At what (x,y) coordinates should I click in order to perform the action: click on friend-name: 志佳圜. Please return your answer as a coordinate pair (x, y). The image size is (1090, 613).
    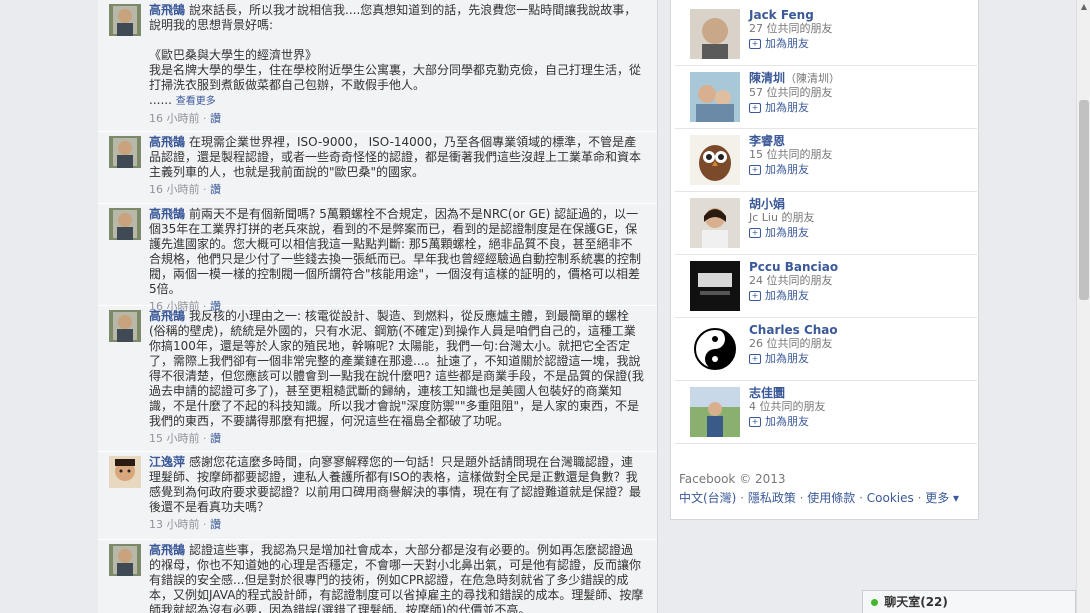
    Looking at the image, I should click on (767, 393).